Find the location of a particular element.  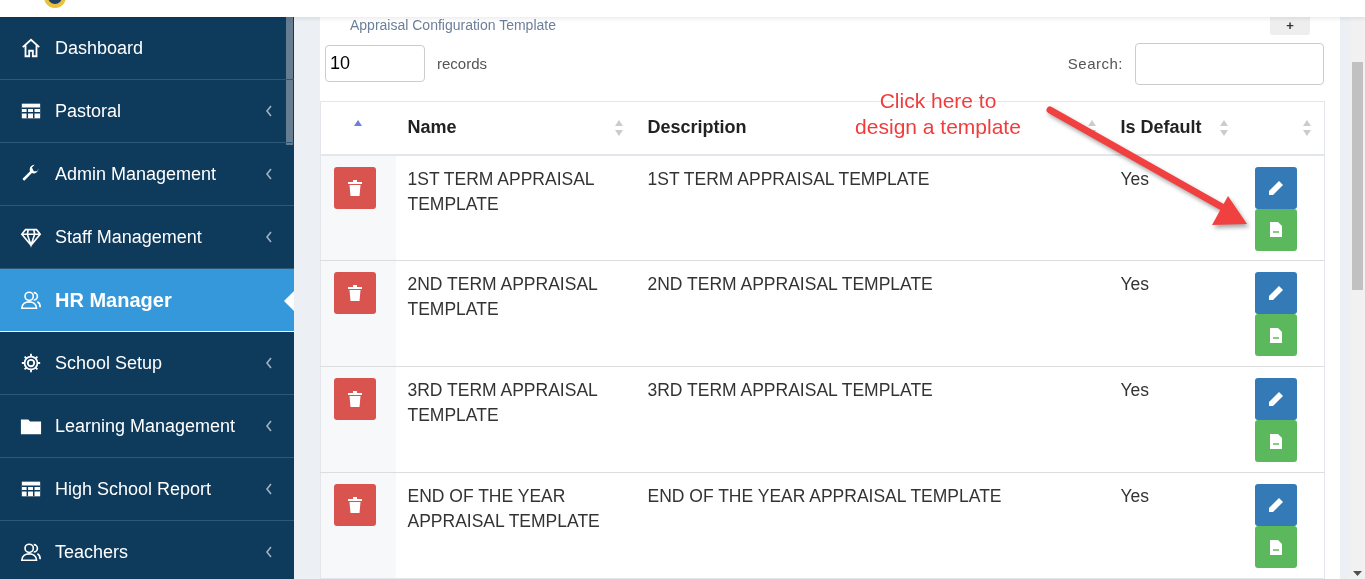

sidebar-item: Dashboard is located at coordinates (147, 48).